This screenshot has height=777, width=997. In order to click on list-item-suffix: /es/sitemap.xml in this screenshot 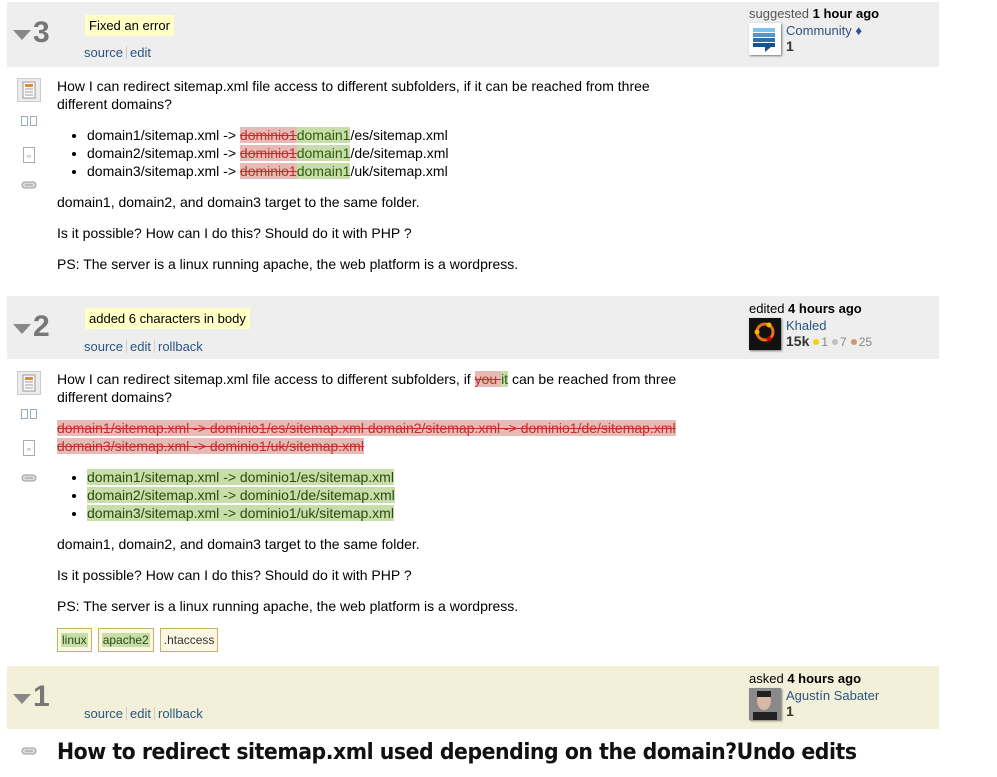, I will do `click(399, 135)`.